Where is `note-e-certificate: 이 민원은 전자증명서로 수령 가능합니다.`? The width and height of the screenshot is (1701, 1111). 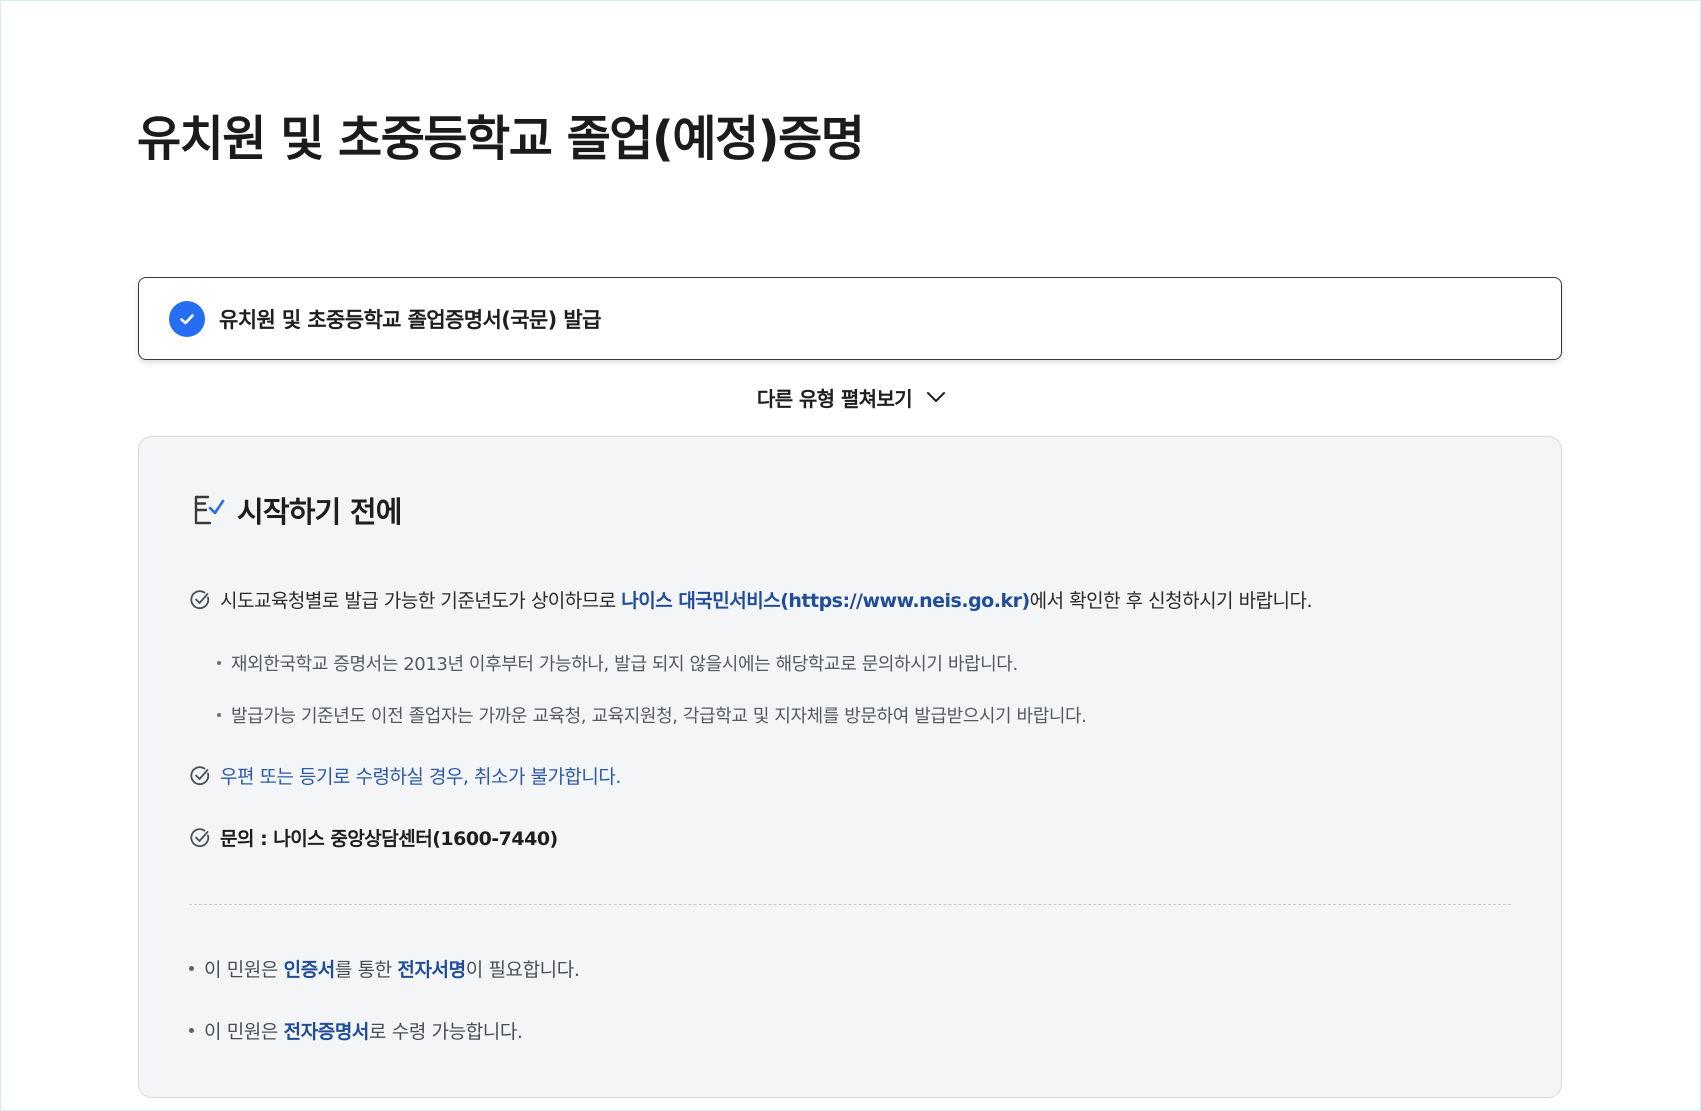 note-e-certificate: 이 민원은 전자증명서로 수령 가능합니다. is located at coordinates (356, 1030).